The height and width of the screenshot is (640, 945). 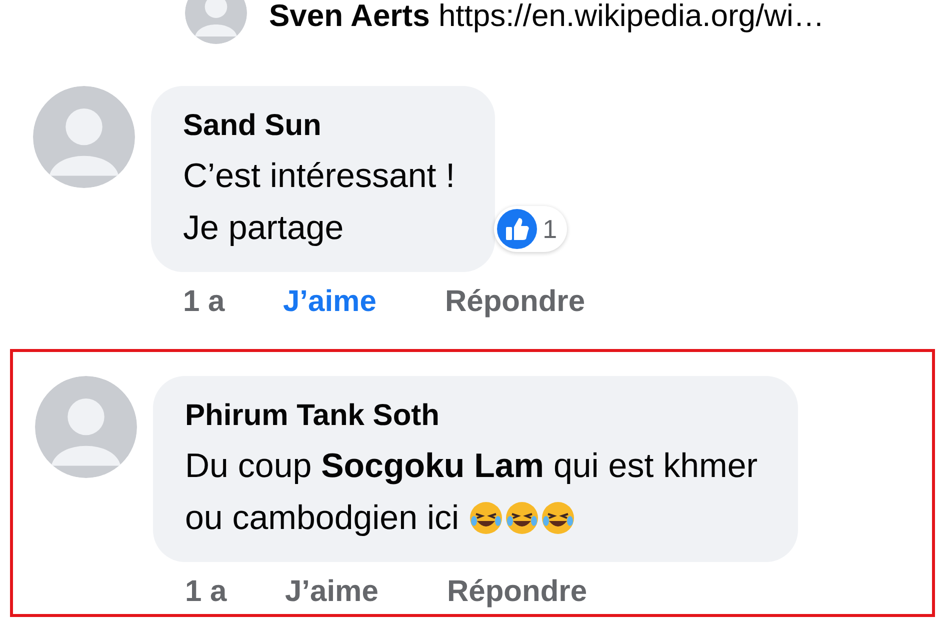 What do you see at coordinates (319, 202) in the screenshot?
I see `comment-text: C’est intéressant ! Je partage` at bounding box center [319, 202].